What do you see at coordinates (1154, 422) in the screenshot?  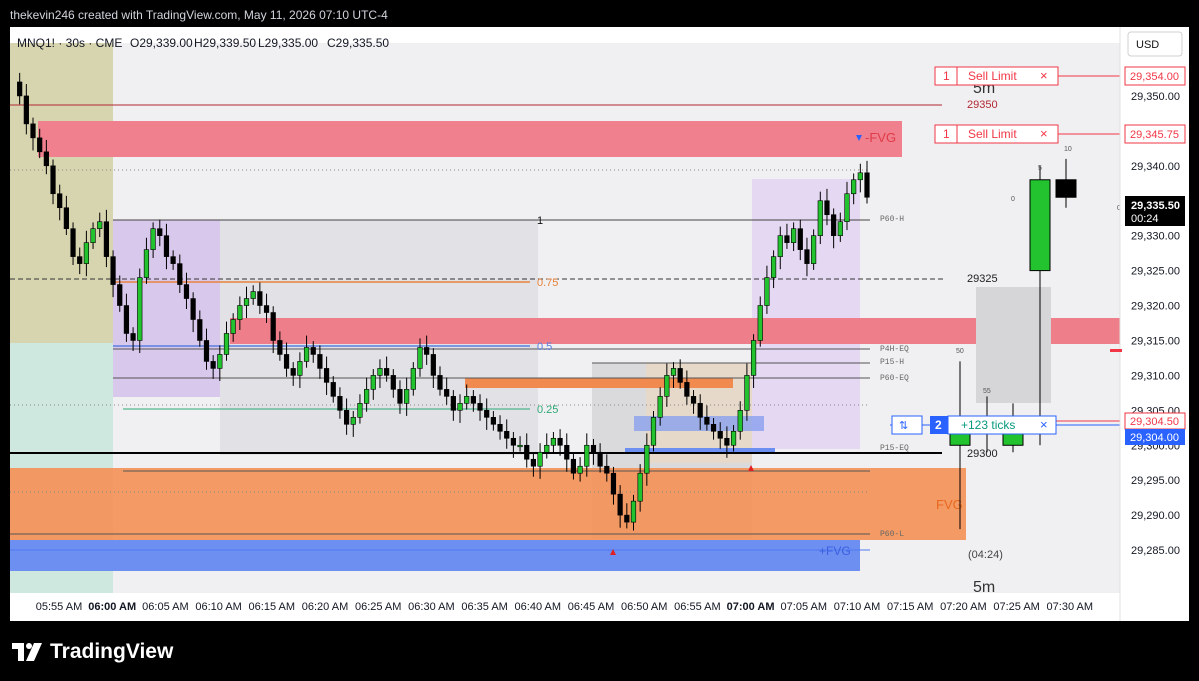 I see `position-price: 29,304.50` at bounding box center [1154, 422].